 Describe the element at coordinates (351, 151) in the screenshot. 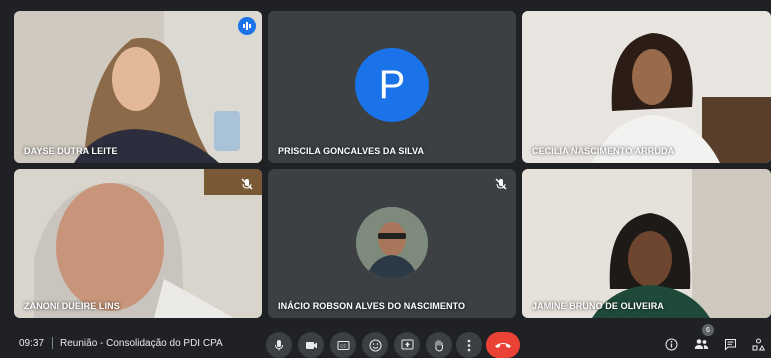

I see `participant-name: PRISCILA GONCALVES DA SILVA` at that location.